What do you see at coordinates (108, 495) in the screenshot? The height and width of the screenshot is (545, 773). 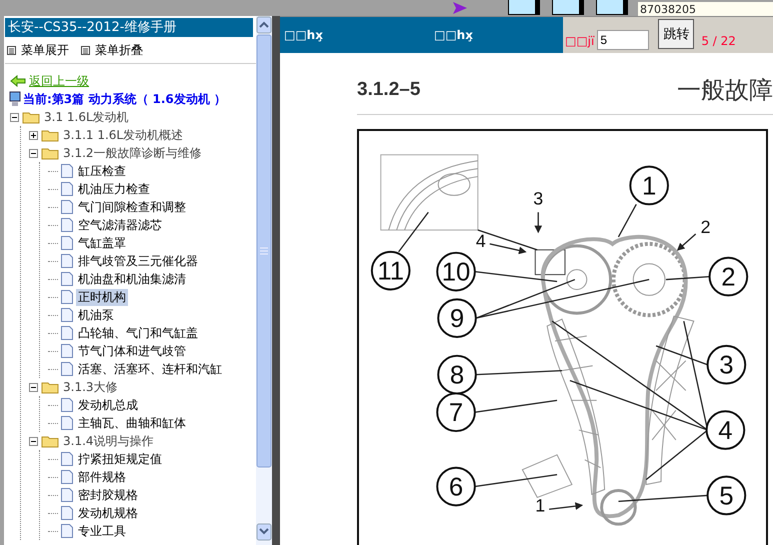 I see `tree-item: 密封胶规格` at bounding box center [108, 495].